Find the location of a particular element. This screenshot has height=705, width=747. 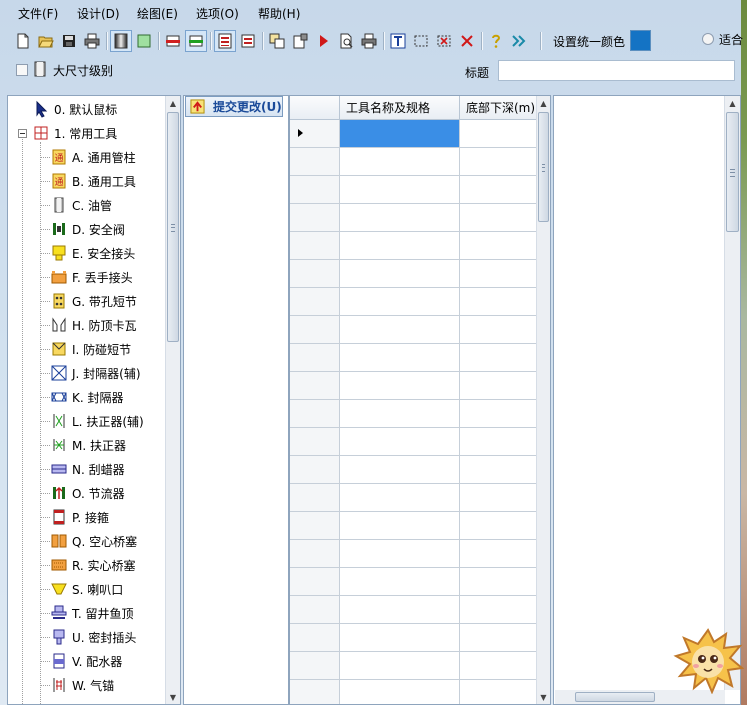

tree-node-item: M. 扶正器 is located at coordinates (88, 445).